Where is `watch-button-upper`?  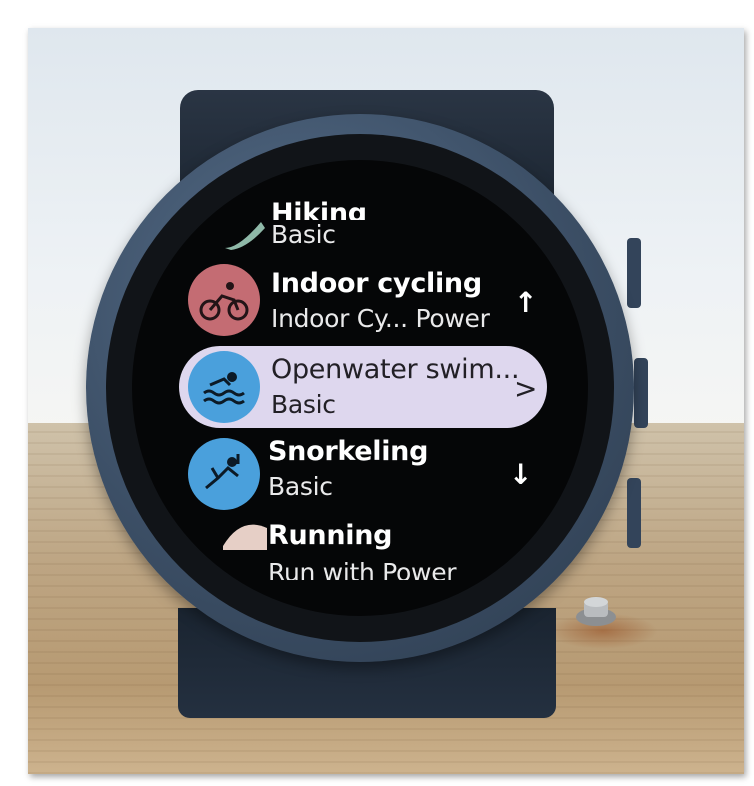 watch-button-upper is located at coordinates (634, 273).